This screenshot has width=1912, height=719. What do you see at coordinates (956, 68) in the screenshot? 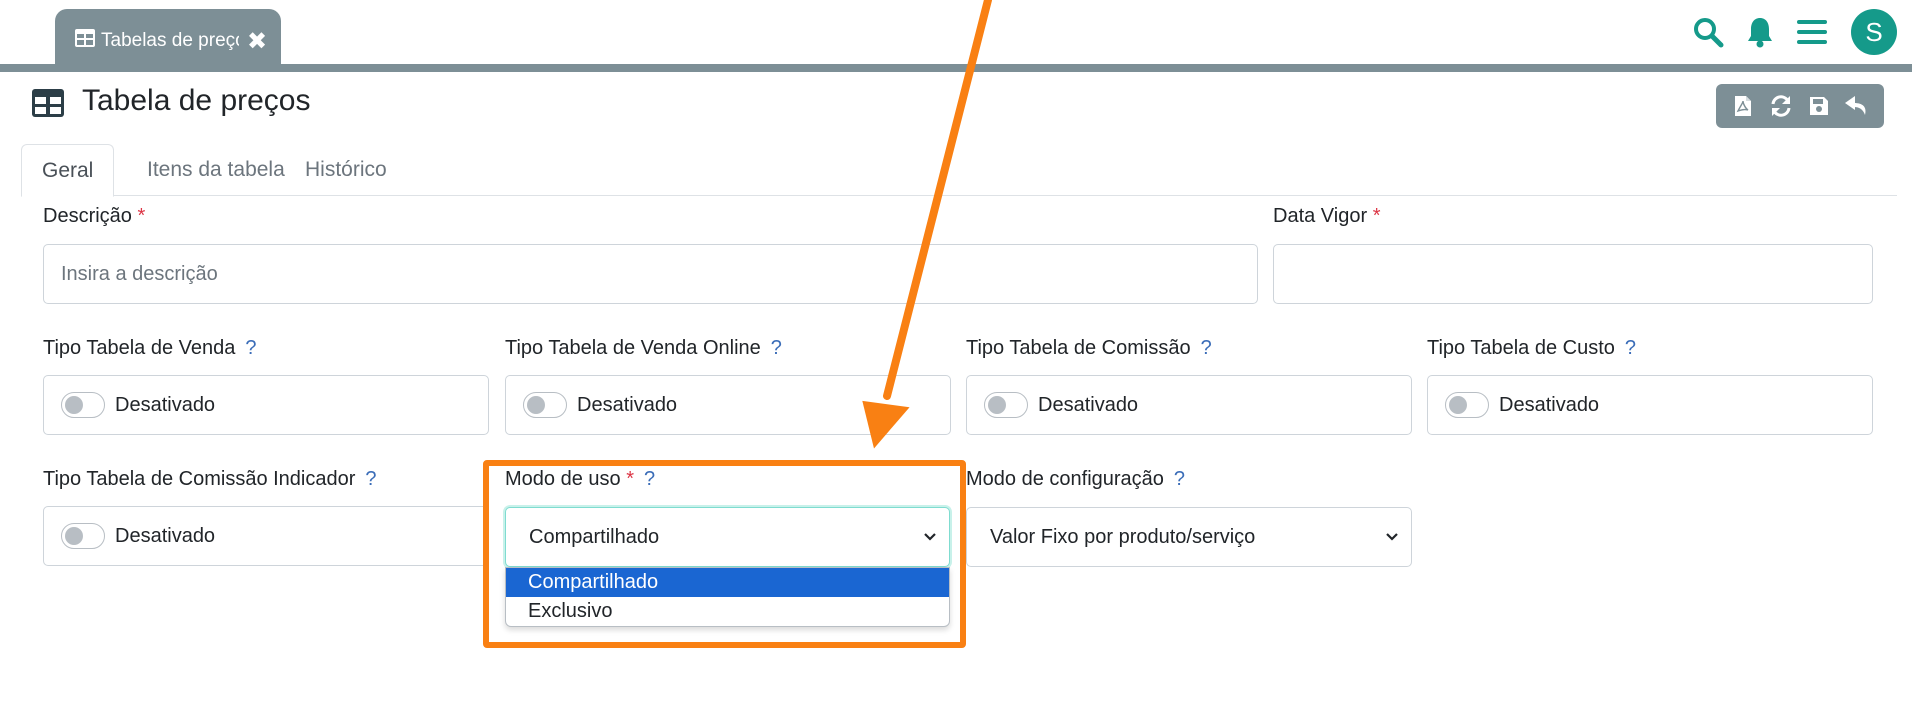
I see `tab-bar-divider` at bounding box center [956, 68].